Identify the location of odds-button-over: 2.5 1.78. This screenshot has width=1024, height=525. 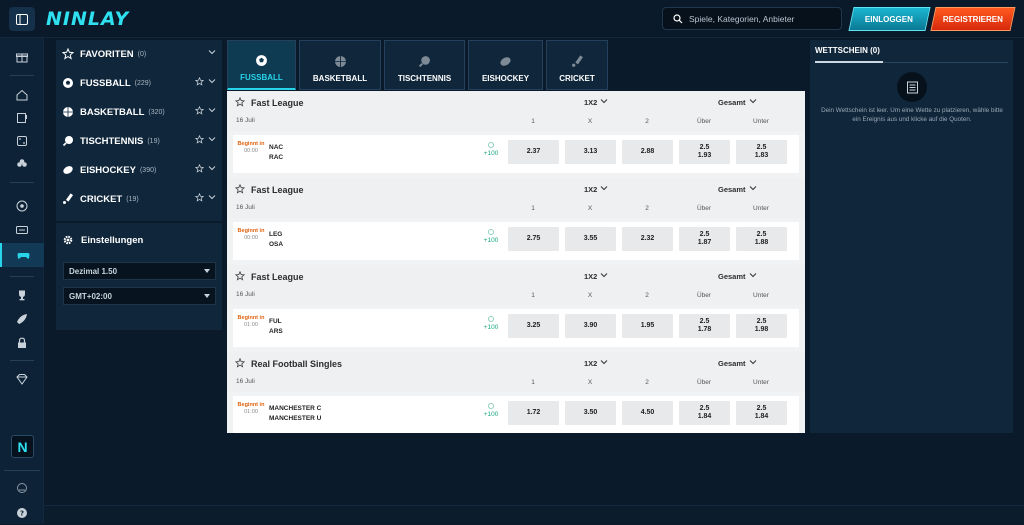
(704, 326).